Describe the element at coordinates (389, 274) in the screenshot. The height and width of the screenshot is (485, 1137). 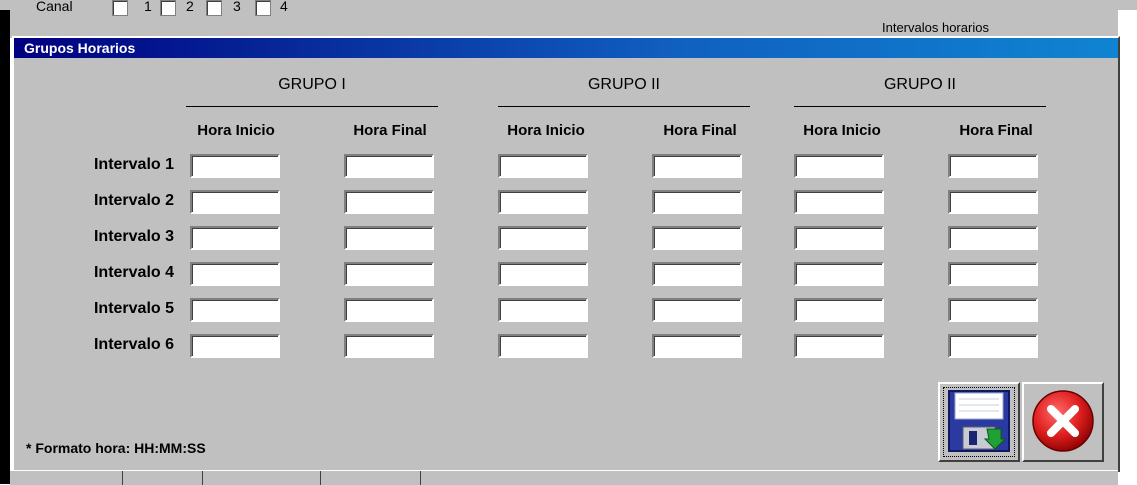
I see `interval-4-group-1-end-input` at that location.